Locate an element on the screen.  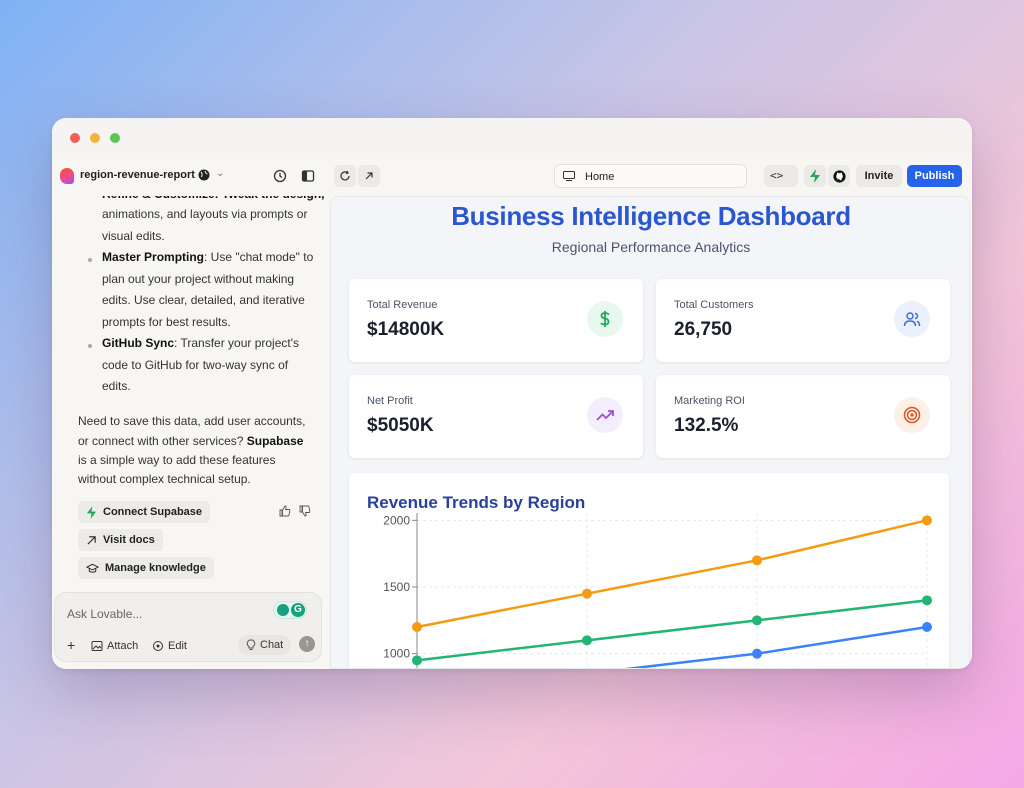
chat-text-line: plan out your project without making is located at coordinates (198, 279).